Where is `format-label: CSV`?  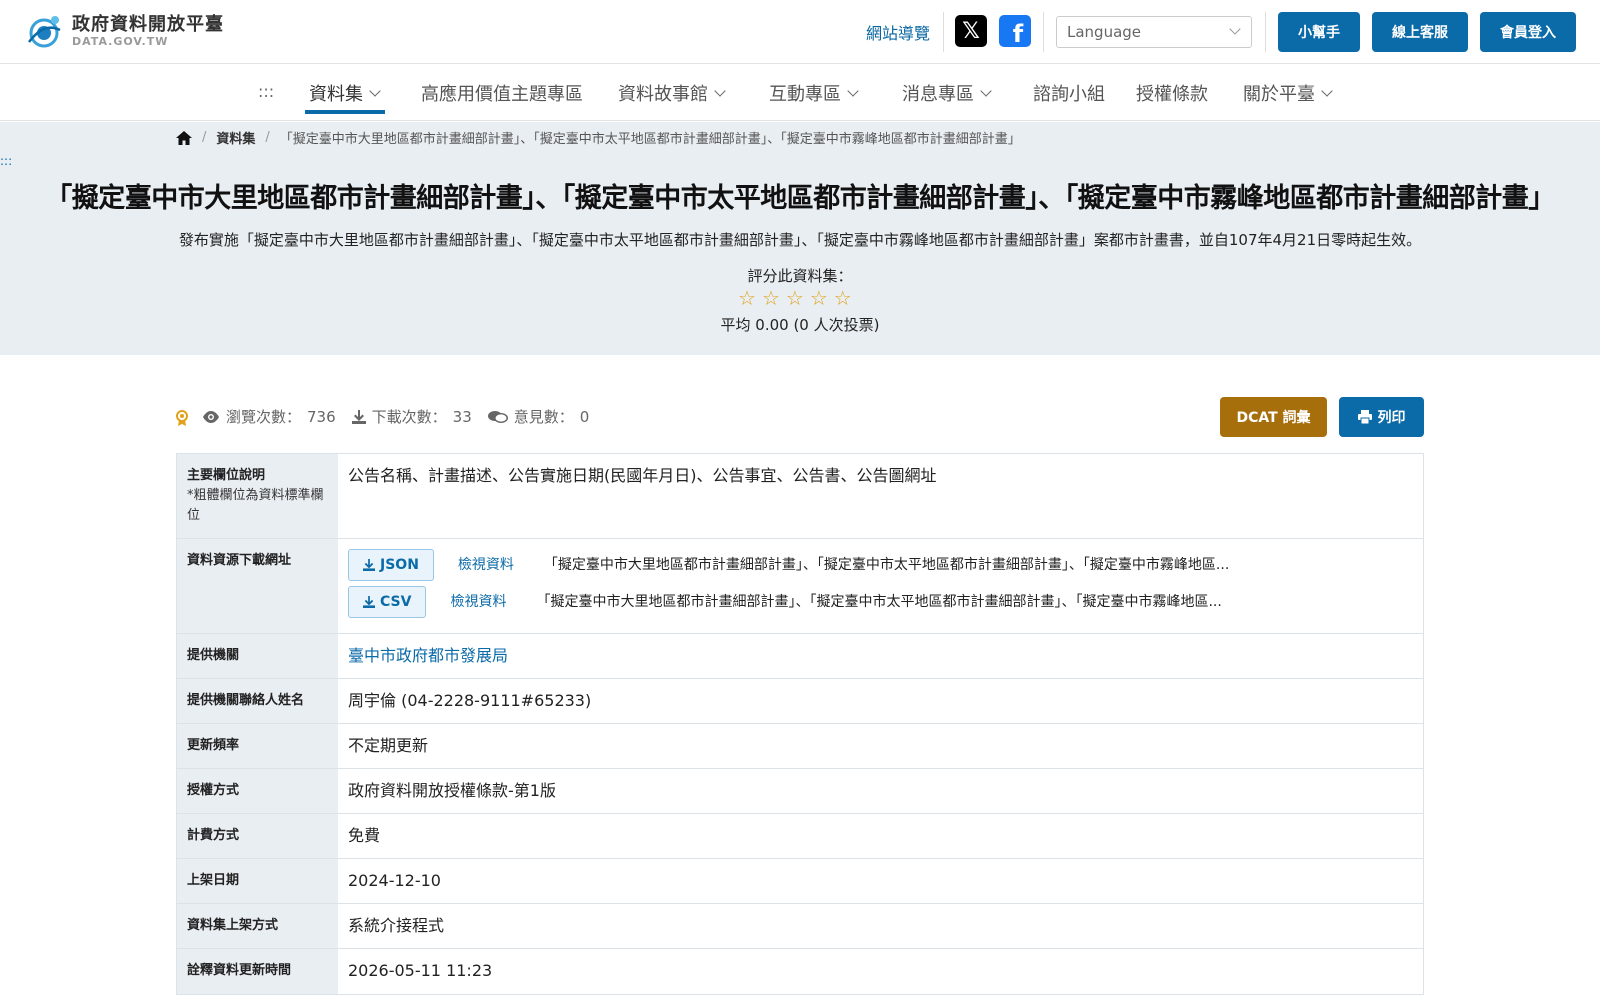
format-label: CSV is located at coordinates (396, 602).